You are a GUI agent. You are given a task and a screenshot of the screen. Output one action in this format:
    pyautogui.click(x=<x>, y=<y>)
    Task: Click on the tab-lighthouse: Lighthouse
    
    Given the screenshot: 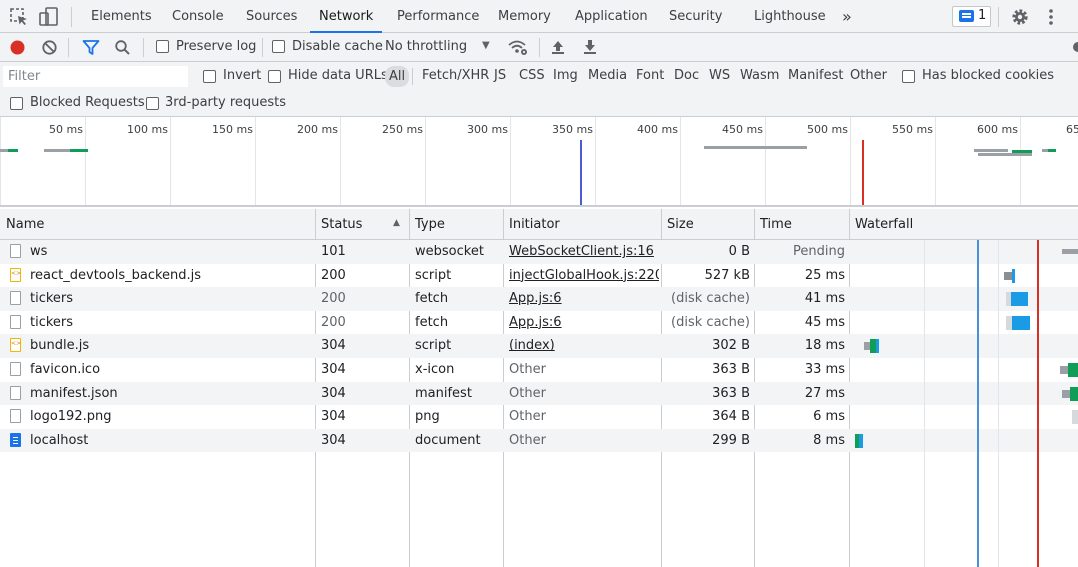 What is the action you would take?
    pyautogui.click(x=790, y=16)
    